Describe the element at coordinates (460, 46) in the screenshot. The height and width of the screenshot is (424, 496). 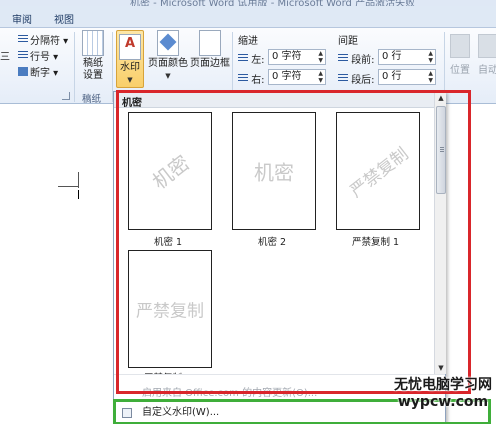
I see `position-icon` at that location.